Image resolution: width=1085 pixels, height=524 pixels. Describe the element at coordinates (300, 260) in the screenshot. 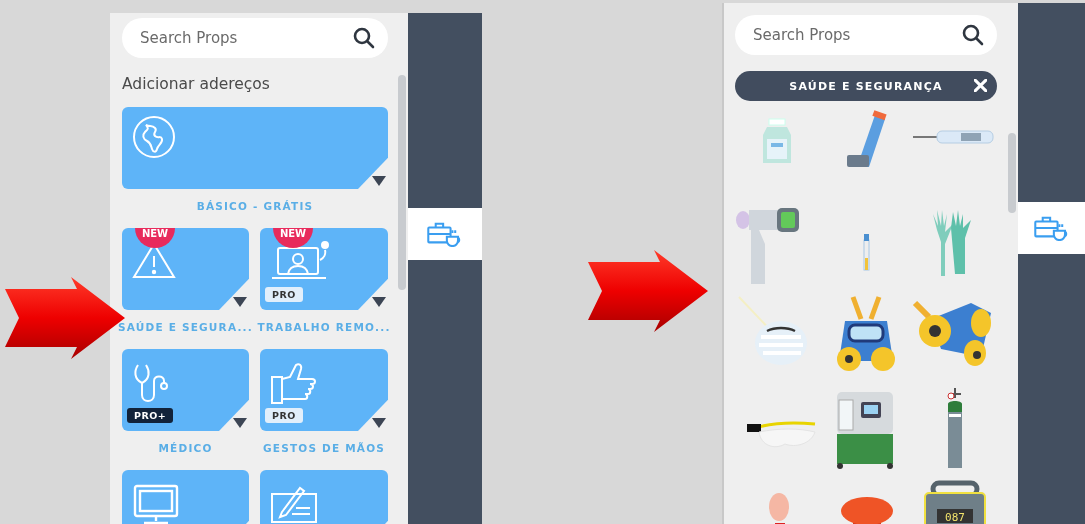

I see `laptop-icon` at that location.